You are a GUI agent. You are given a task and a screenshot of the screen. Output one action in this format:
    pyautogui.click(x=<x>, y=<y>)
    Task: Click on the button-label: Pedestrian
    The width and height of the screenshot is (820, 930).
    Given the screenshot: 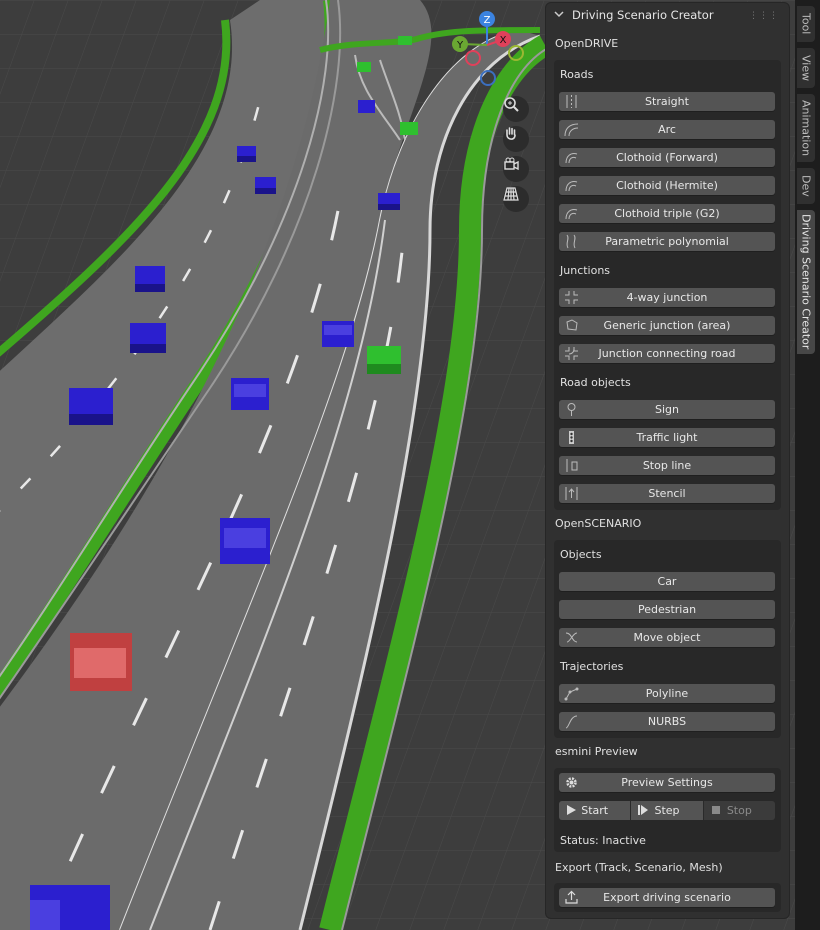 What is the action you would take?
    pyautogui.click(x=667, y=609)
    